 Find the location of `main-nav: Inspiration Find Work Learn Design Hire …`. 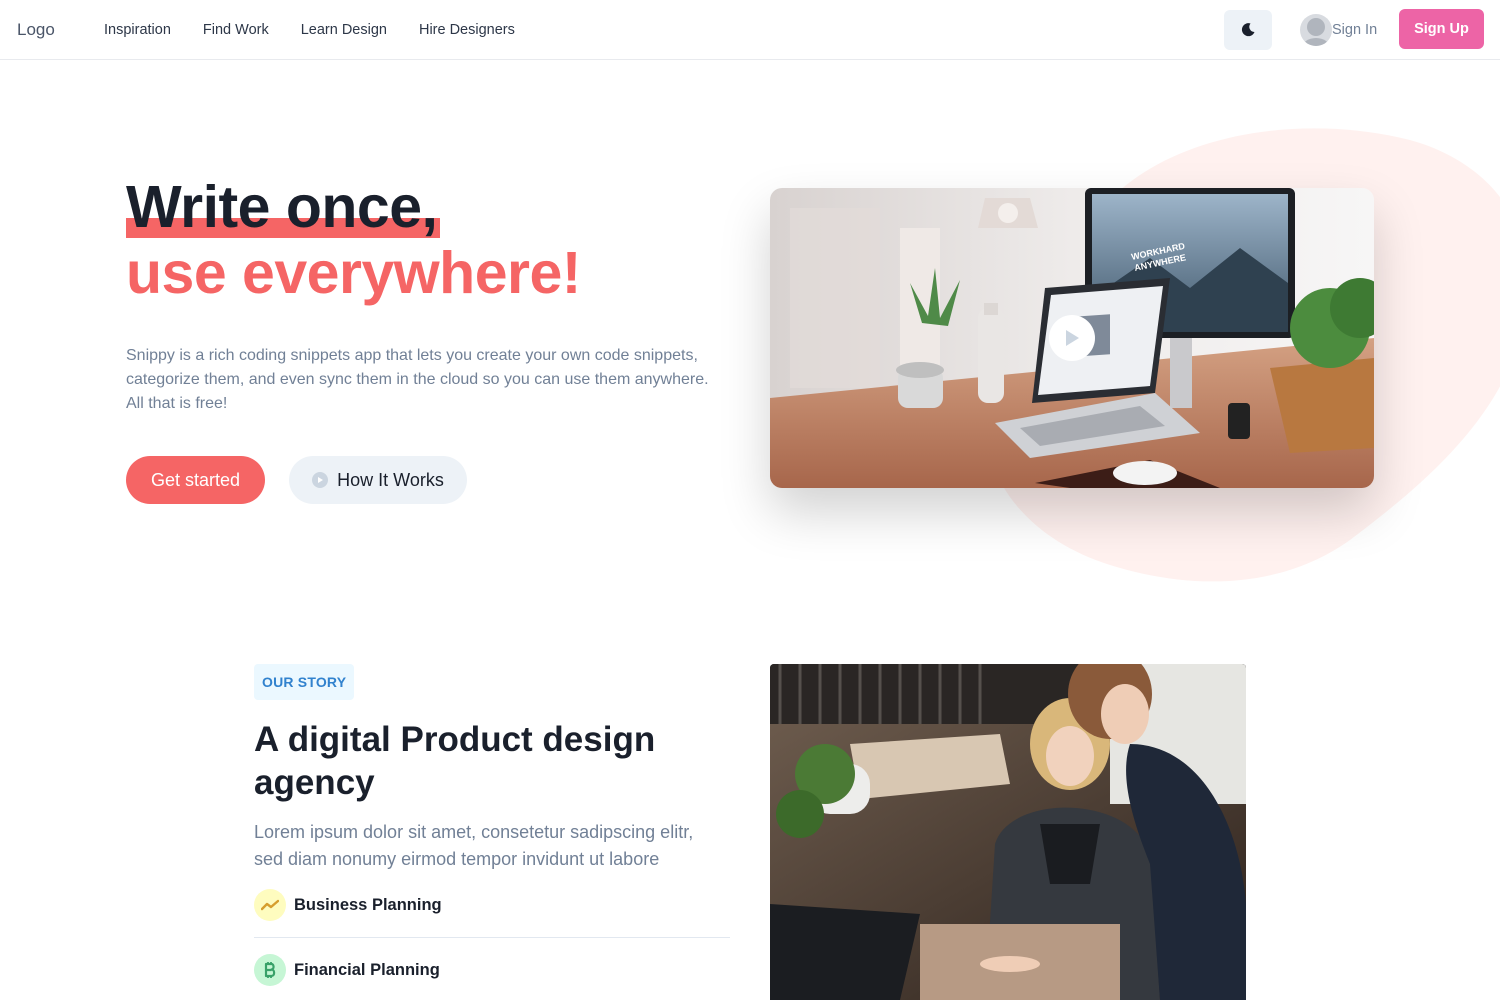

main-nav: Inspiration Find Work Learn Design Hire … is located at coordinates (325, 30).